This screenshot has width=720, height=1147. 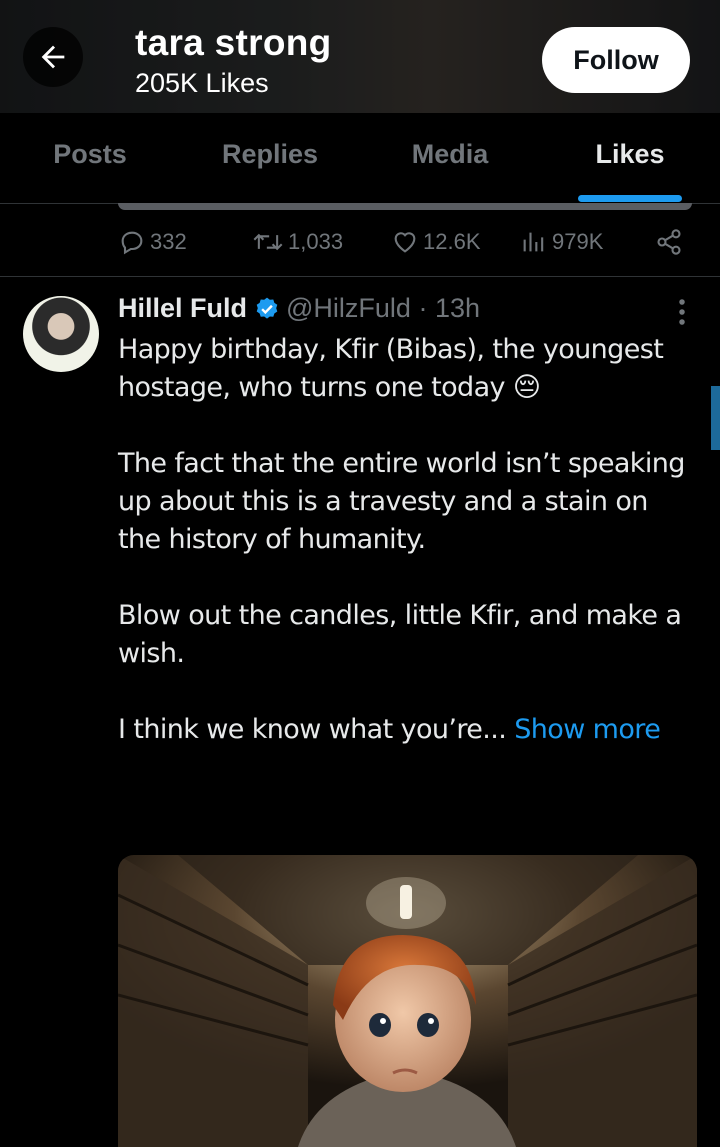 I want to click on follow-button: Follow, so click(x=616, y=60).